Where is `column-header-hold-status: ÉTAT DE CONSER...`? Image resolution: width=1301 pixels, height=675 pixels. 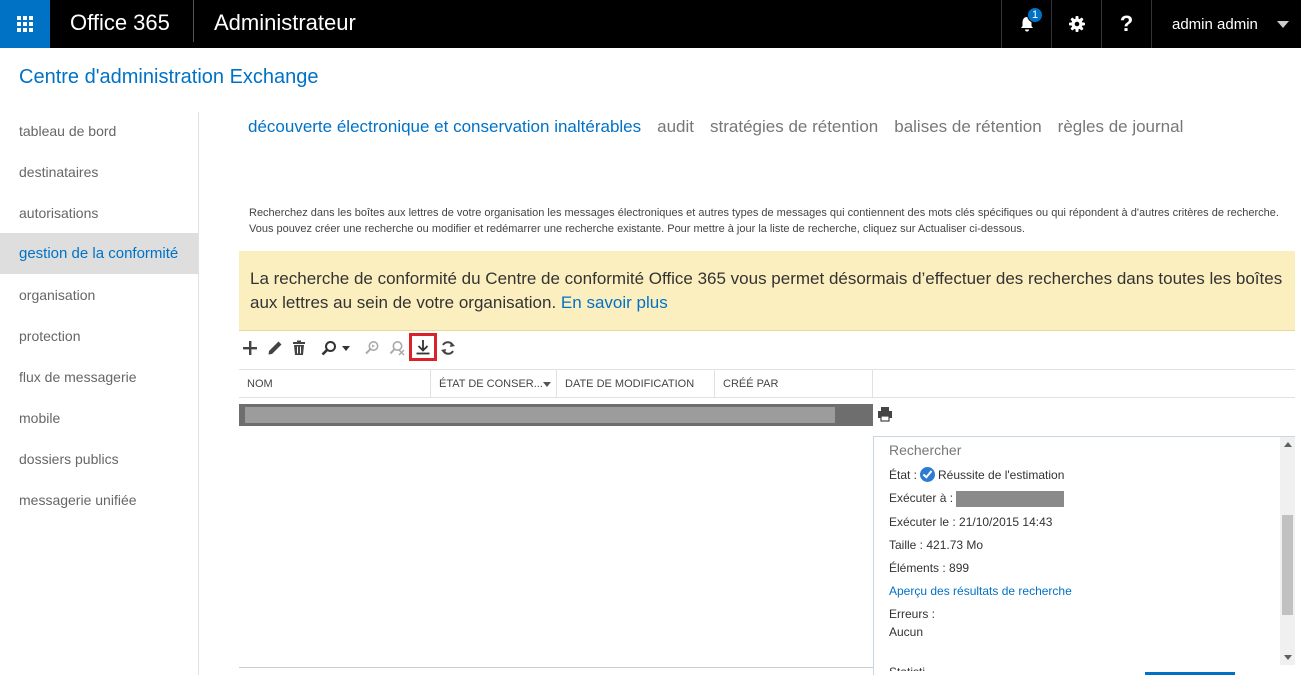 column-header-hold-status: ÉTAT DE CONSER... is located at coordinates (494, 384).